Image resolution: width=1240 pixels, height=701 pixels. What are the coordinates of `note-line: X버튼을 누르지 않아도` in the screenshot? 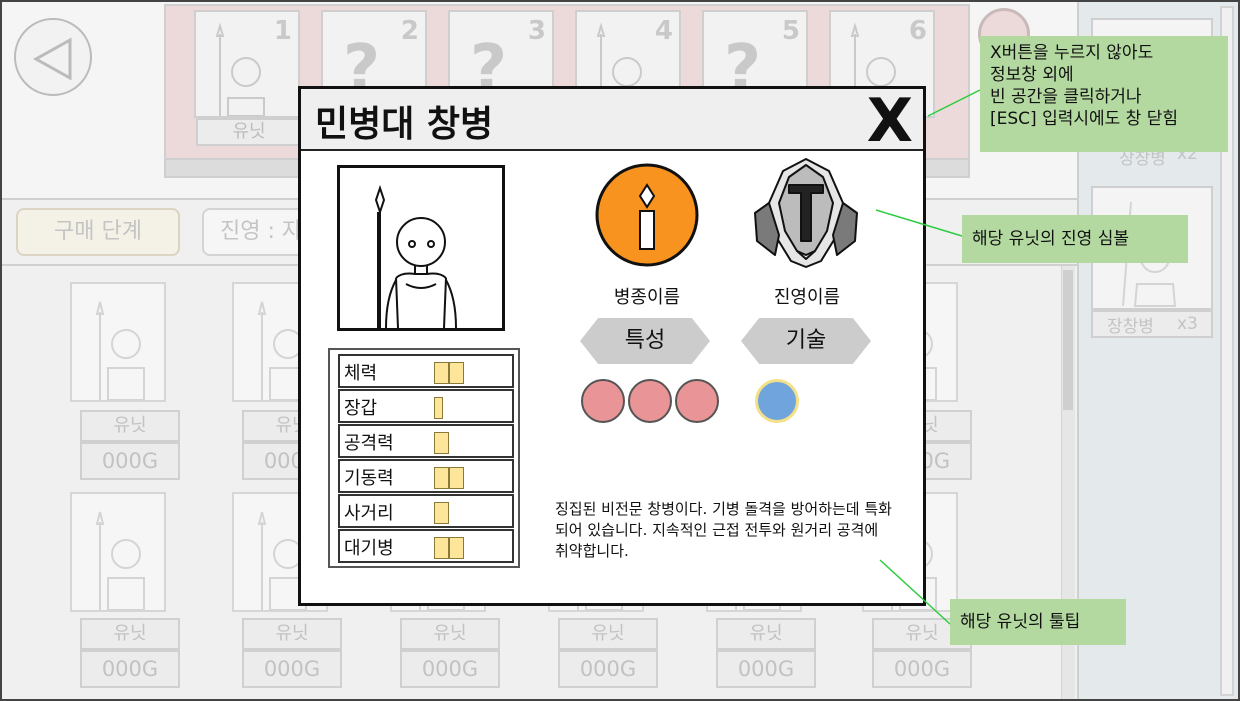 It's located at (1072, 53).